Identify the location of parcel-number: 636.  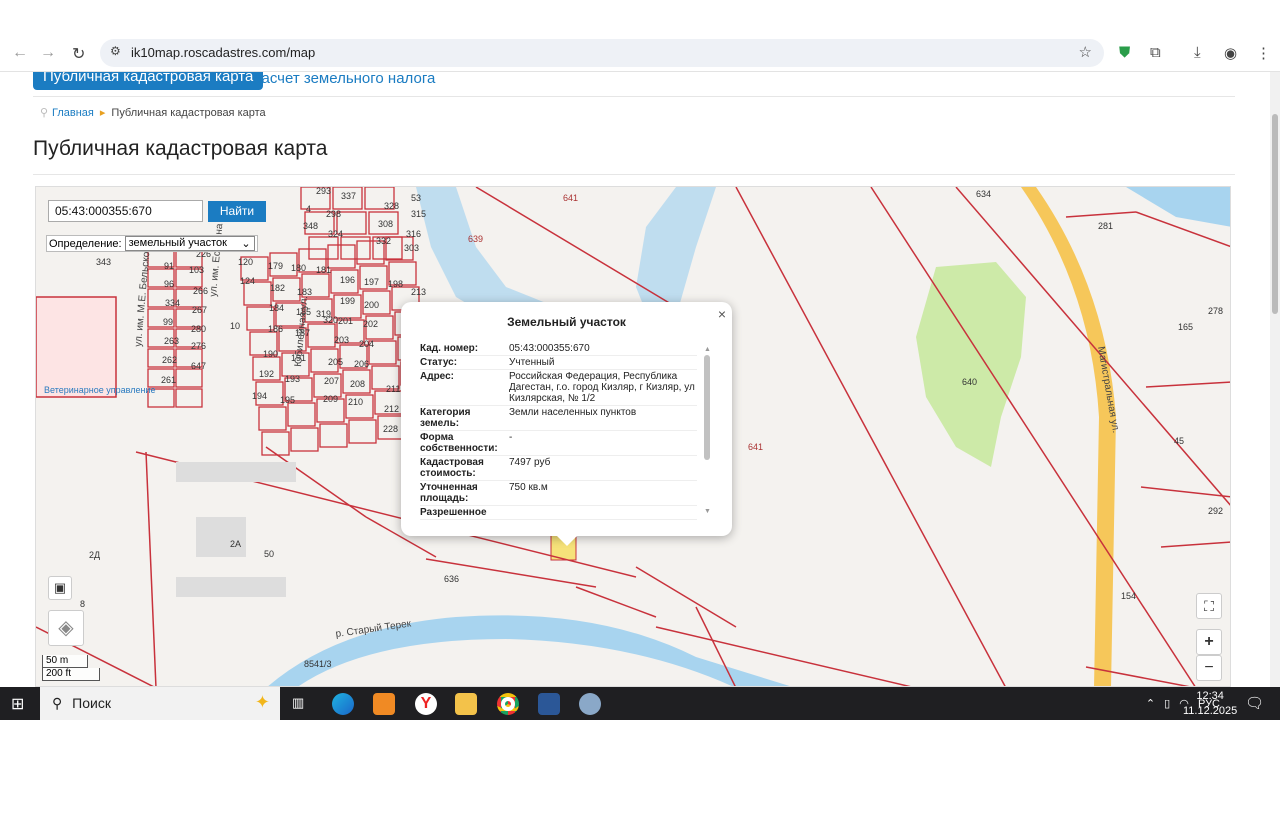
(451, 579).